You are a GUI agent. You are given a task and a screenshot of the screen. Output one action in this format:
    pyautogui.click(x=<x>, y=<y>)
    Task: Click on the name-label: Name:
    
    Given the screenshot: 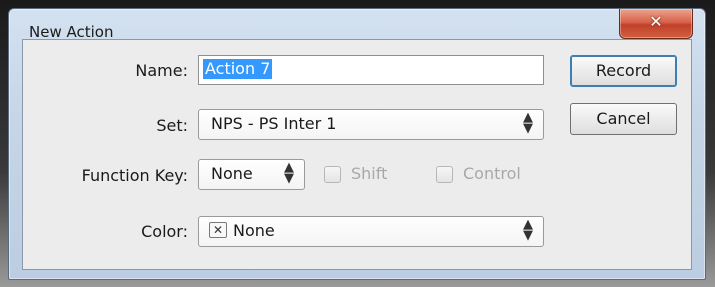 What is the action you would take?
    pyautogui.click(x=161, y=70)
    